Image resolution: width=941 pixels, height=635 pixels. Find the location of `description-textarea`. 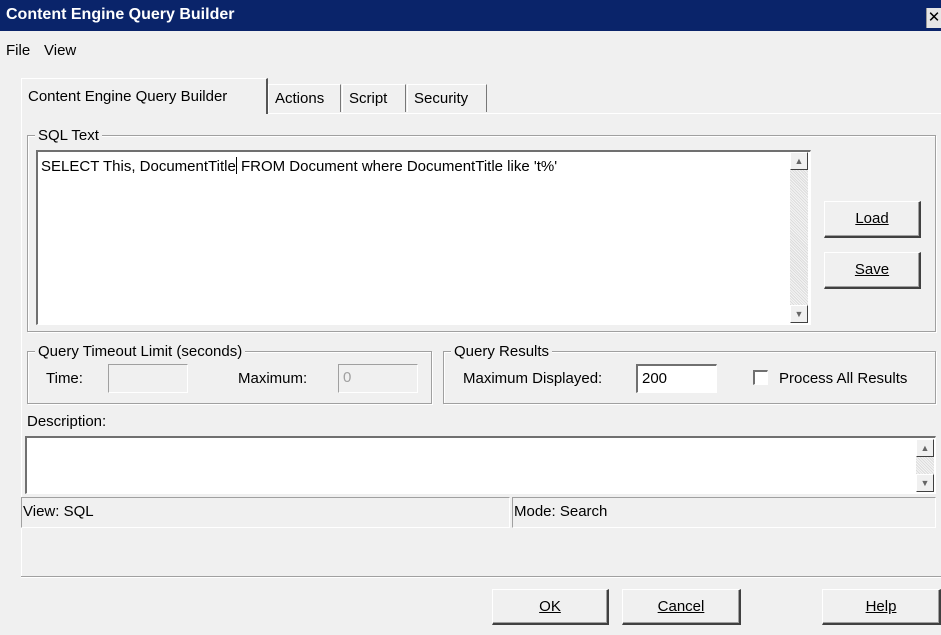

description-textarea is located at coordinates (480, 465).